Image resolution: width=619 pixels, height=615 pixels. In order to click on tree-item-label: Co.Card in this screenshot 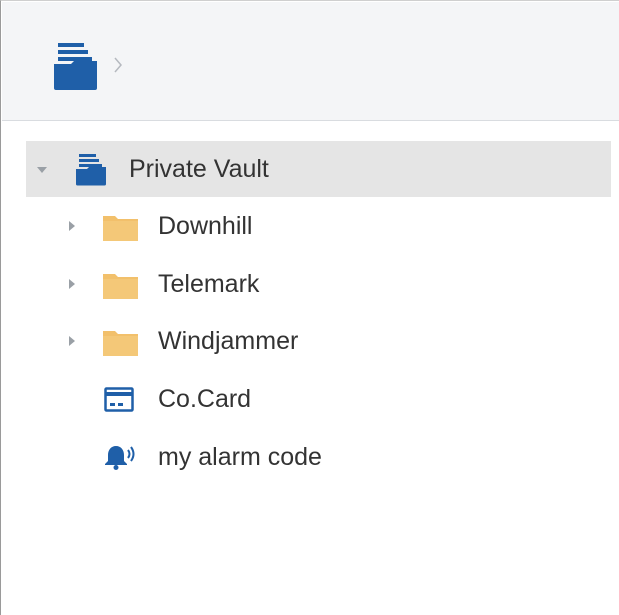, I will do `click(205, 399)`.